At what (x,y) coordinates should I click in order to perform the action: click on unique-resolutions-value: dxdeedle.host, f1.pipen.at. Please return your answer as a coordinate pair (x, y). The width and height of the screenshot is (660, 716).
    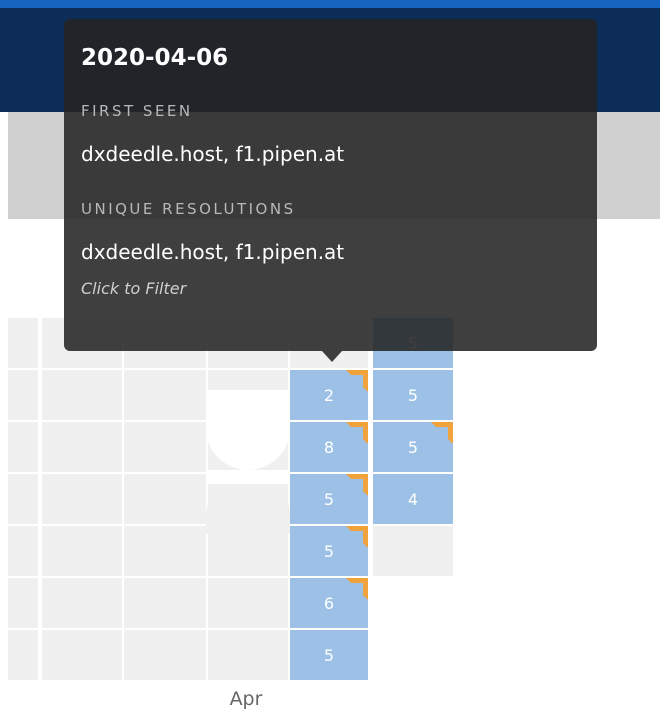
    Looking at the image, I should click on (213, 252).